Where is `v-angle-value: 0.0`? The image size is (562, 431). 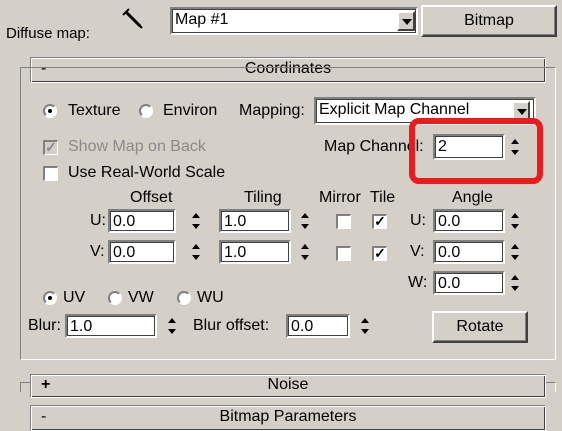
v-angle-value: 0.0 is located at coordinates (449, 252).